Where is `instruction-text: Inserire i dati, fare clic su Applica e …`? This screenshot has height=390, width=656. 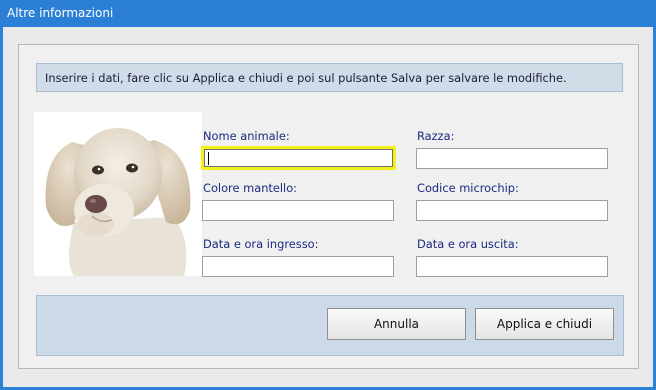 instruction-text: Inserire i dati, fare clic su Applica e … is located at coordinates (306, 78).